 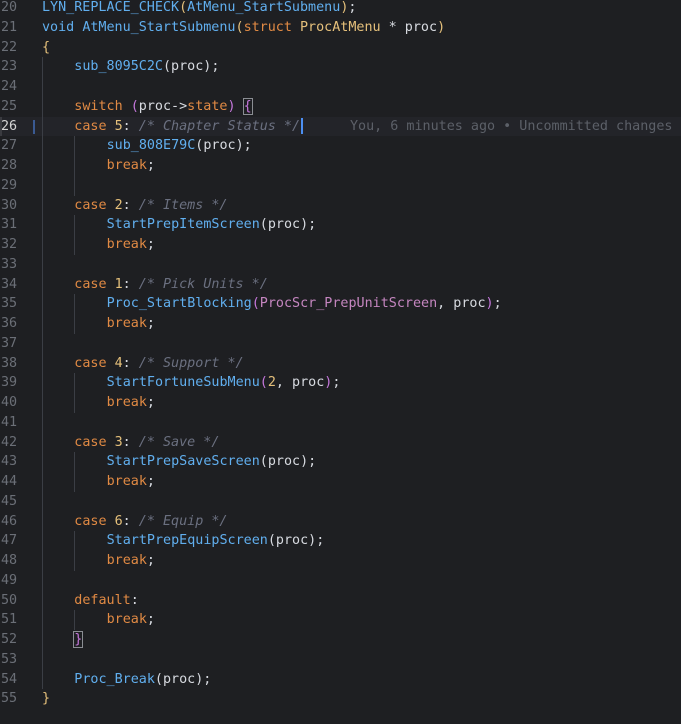 What do you see at coordinates (340, 699) in the screenshot?
I see `code-line: 55}` at bounding box center [340, 699].